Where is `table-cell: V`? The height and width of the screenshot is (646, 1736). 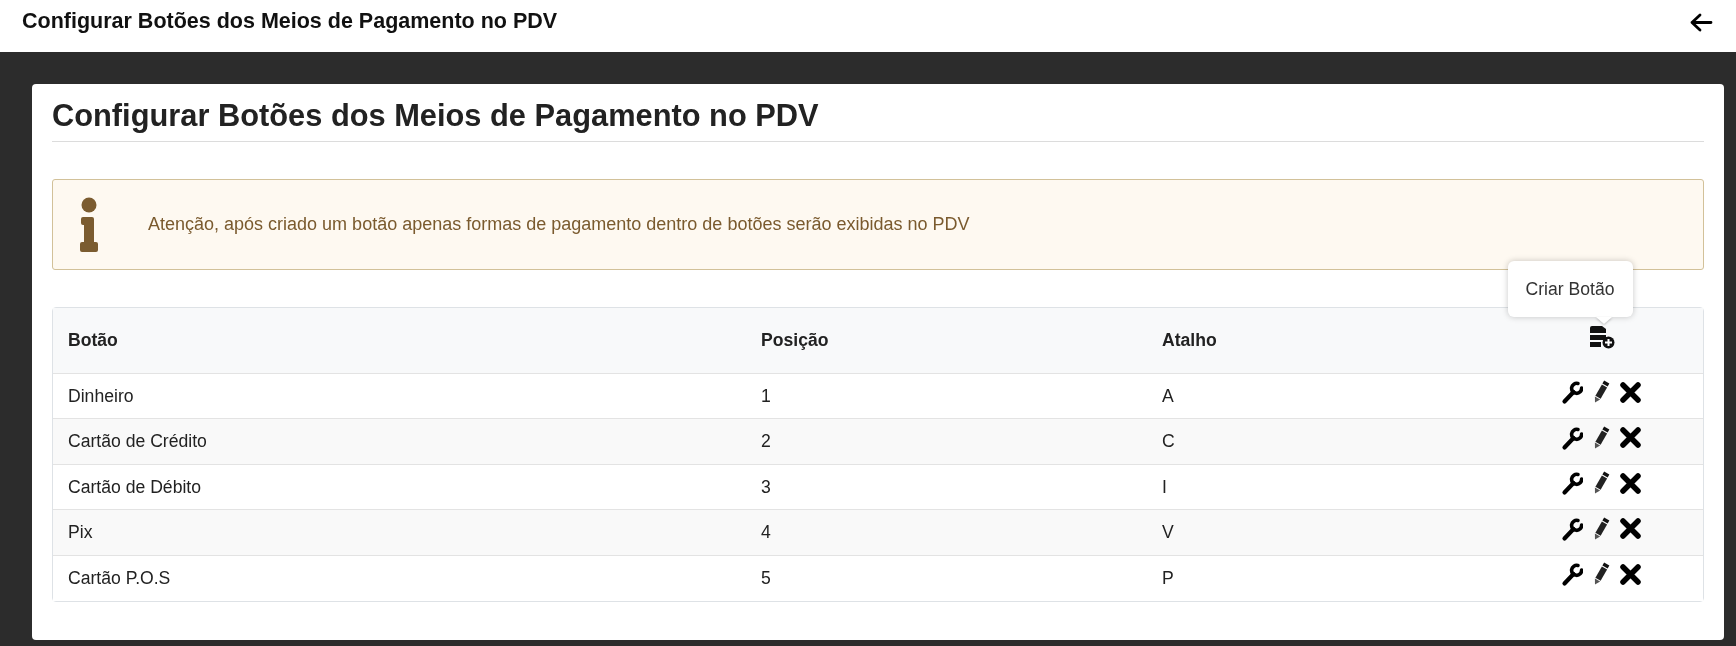 table-cell: V is located at coordinates (1323, 532).